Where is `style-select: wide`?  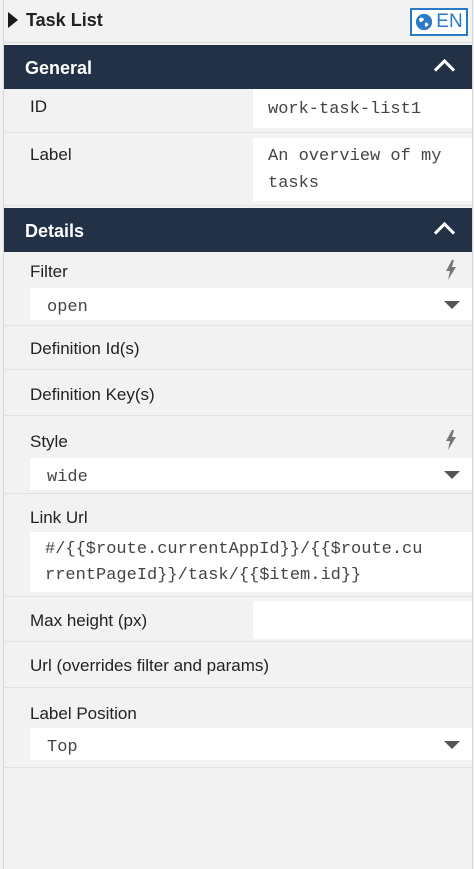 style-select: wide is located at coordinates (251, 474).